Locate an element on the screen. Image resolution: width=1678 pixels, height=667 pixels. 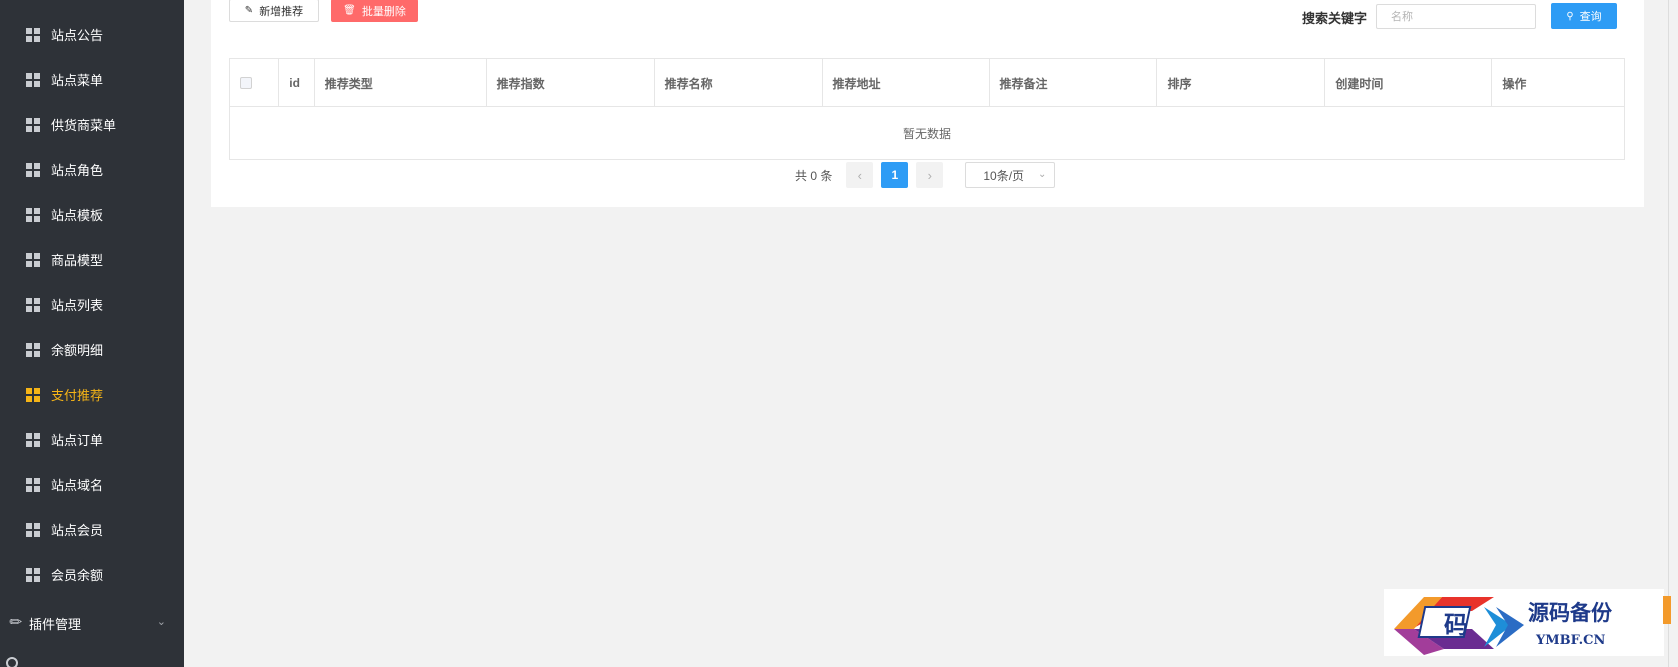
pagination: 共 0 条 ‹ 1 › 10条/页 ⌄ is located at coordinates (925, 175).